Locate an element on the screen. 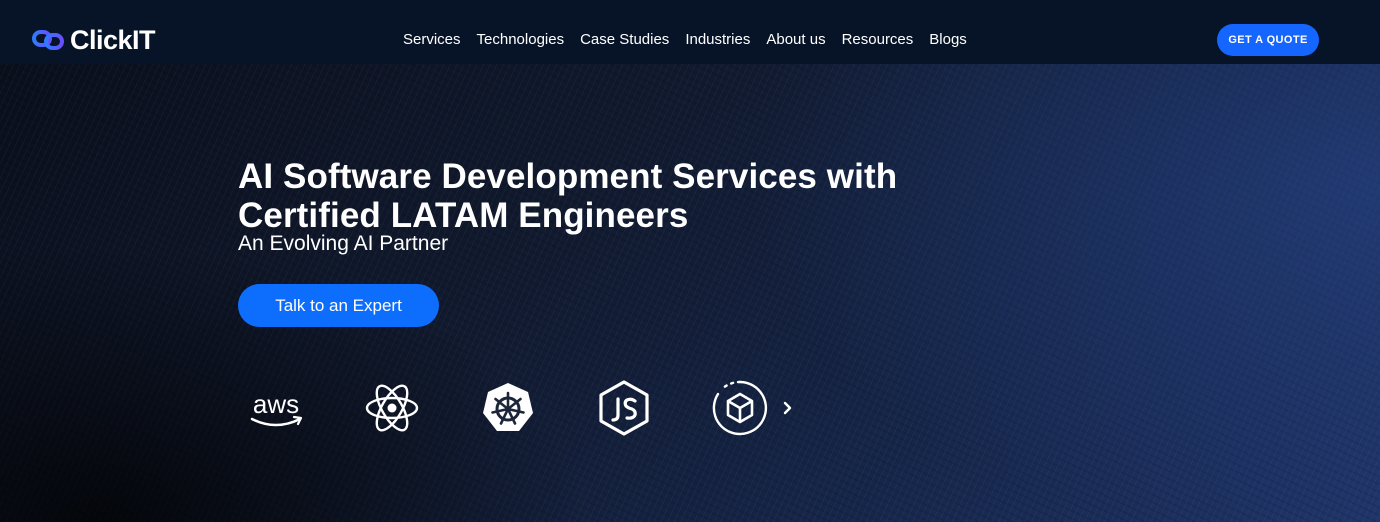 This screenshot has height=522, width=1380. link-icon is located at coordinates (48, 40).